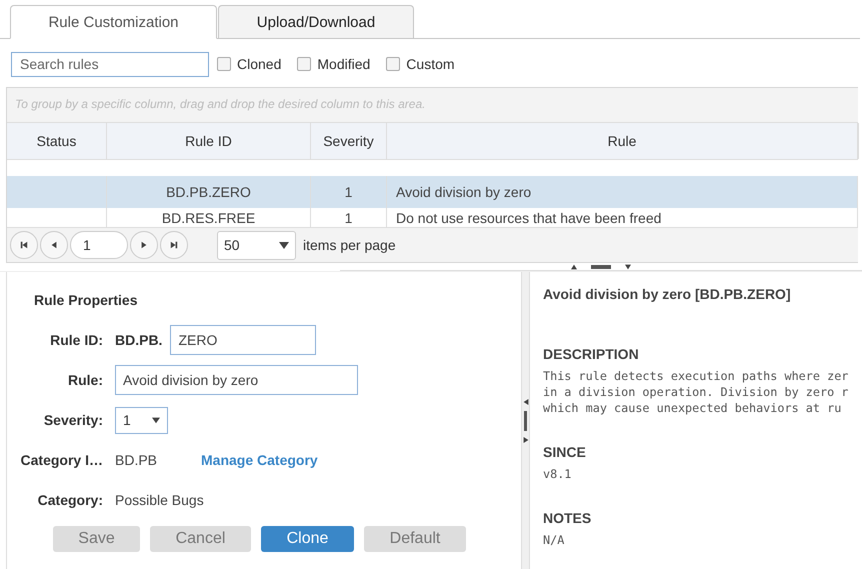 The height and width of the screenshot is (569, 862). I want to click on checkbox-label: Modified, so click(343, 64).